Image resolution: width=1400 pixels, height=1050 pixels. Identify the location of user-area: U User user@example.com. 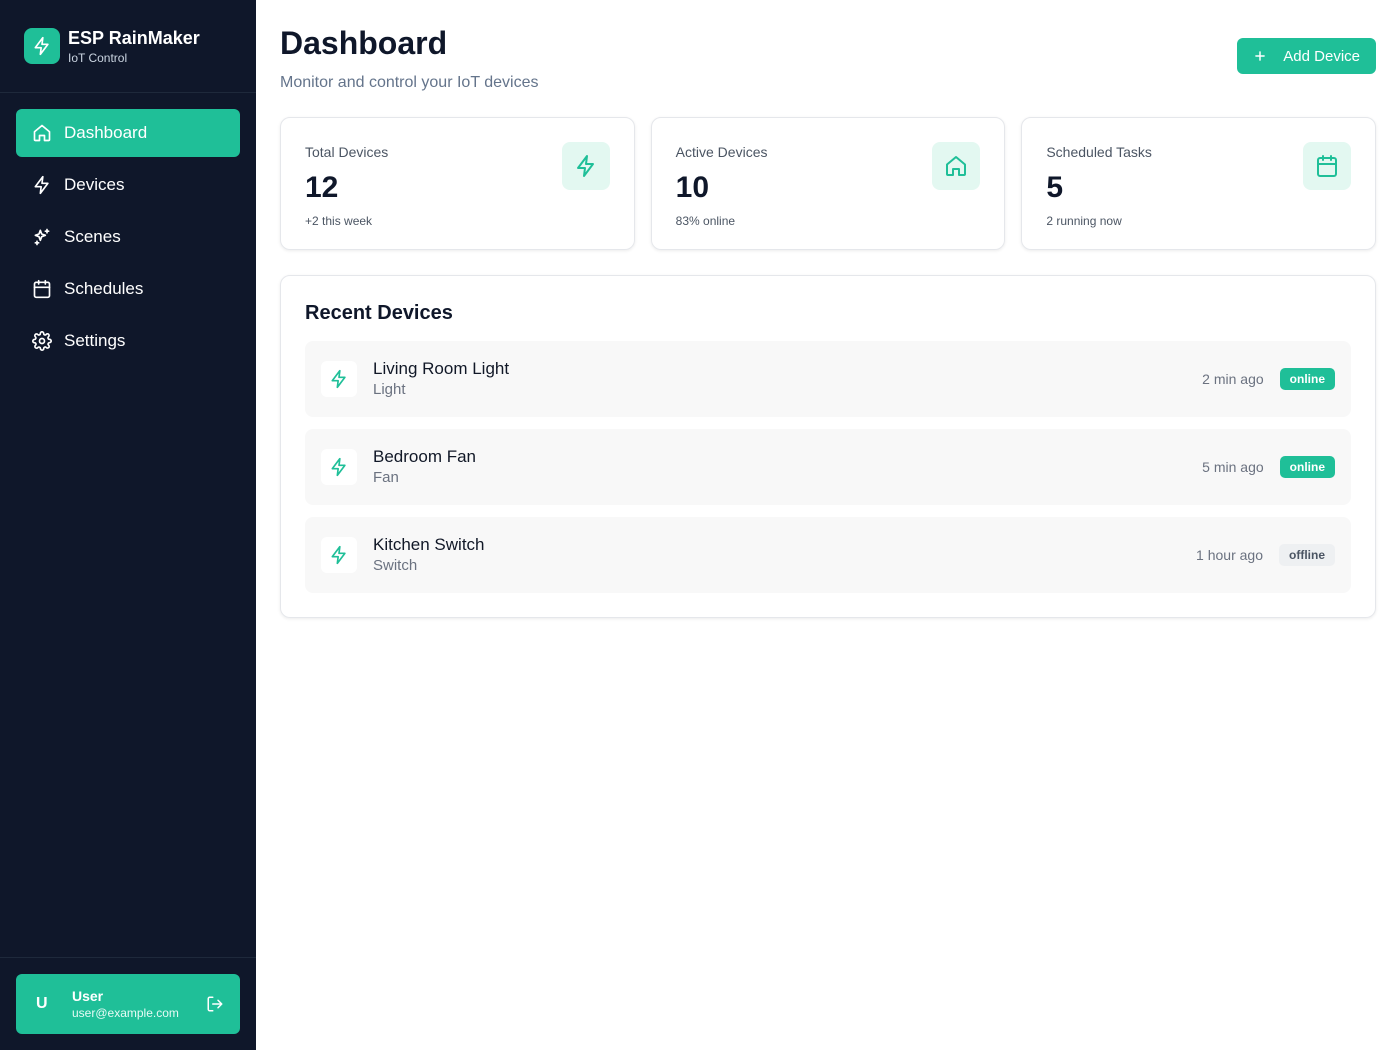
(128, 1003).